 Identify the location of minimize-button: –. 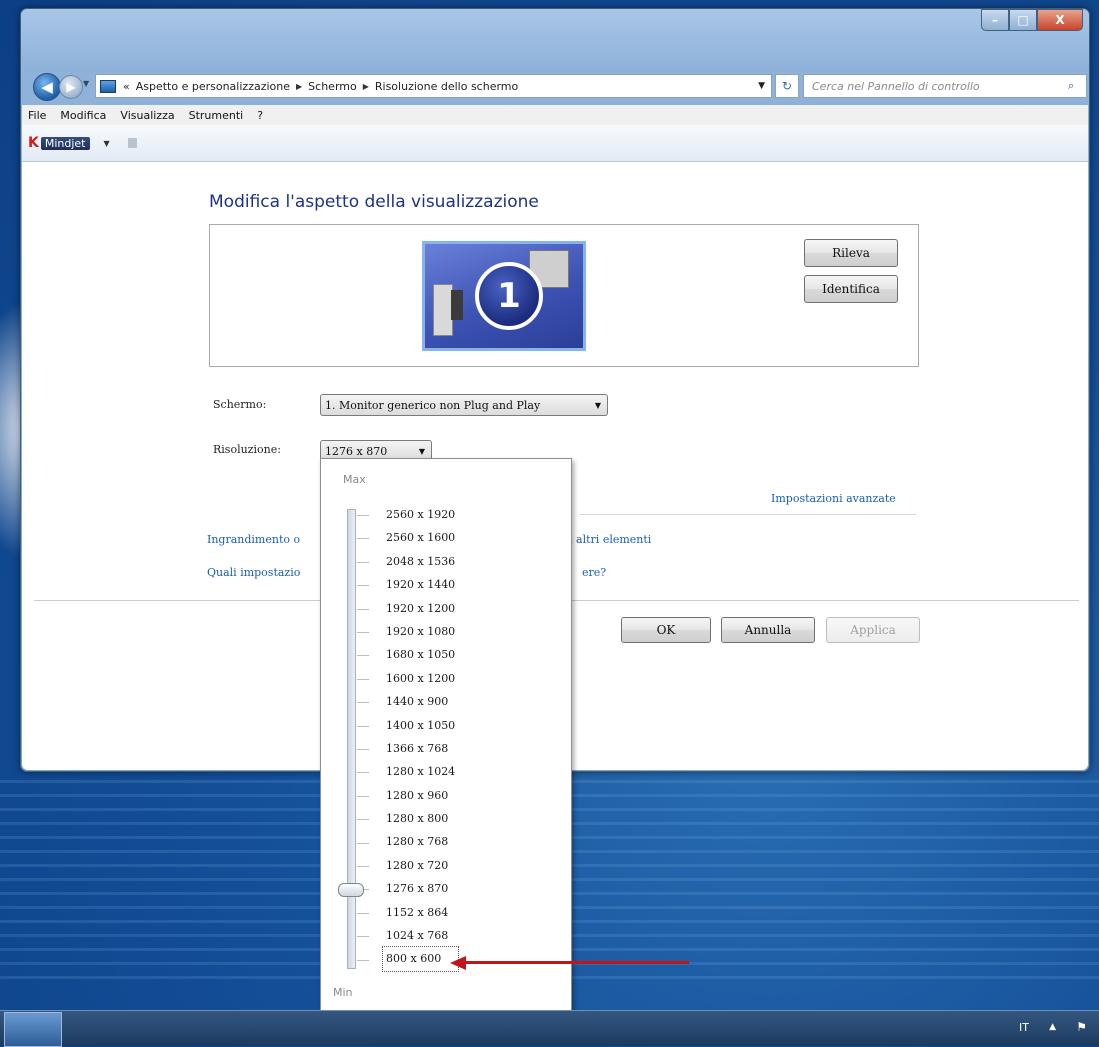
(995, 20).